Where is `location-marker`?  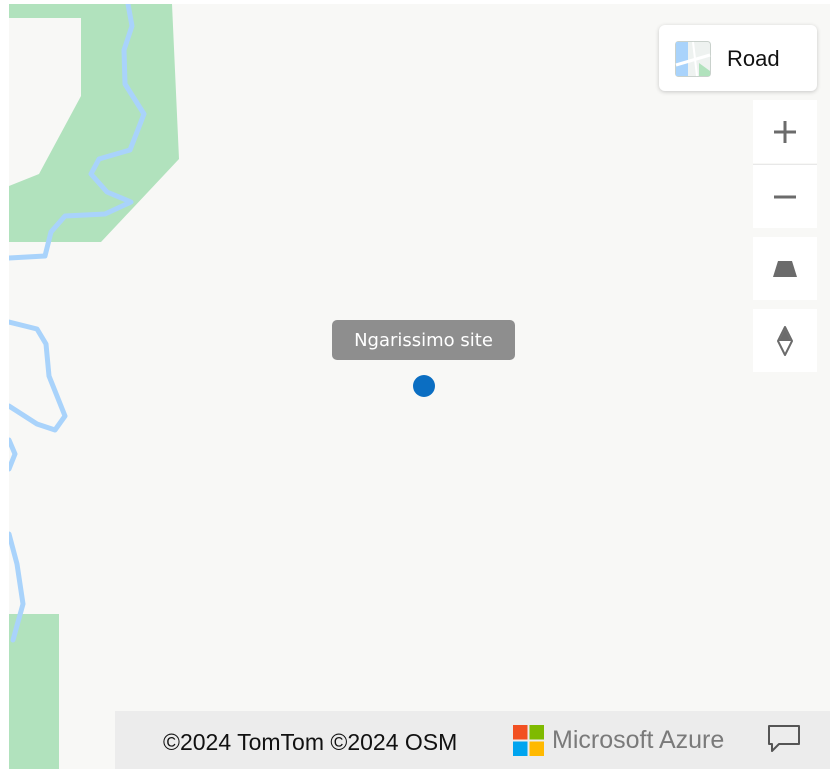 location-marker is located at coordinates (424, 386).